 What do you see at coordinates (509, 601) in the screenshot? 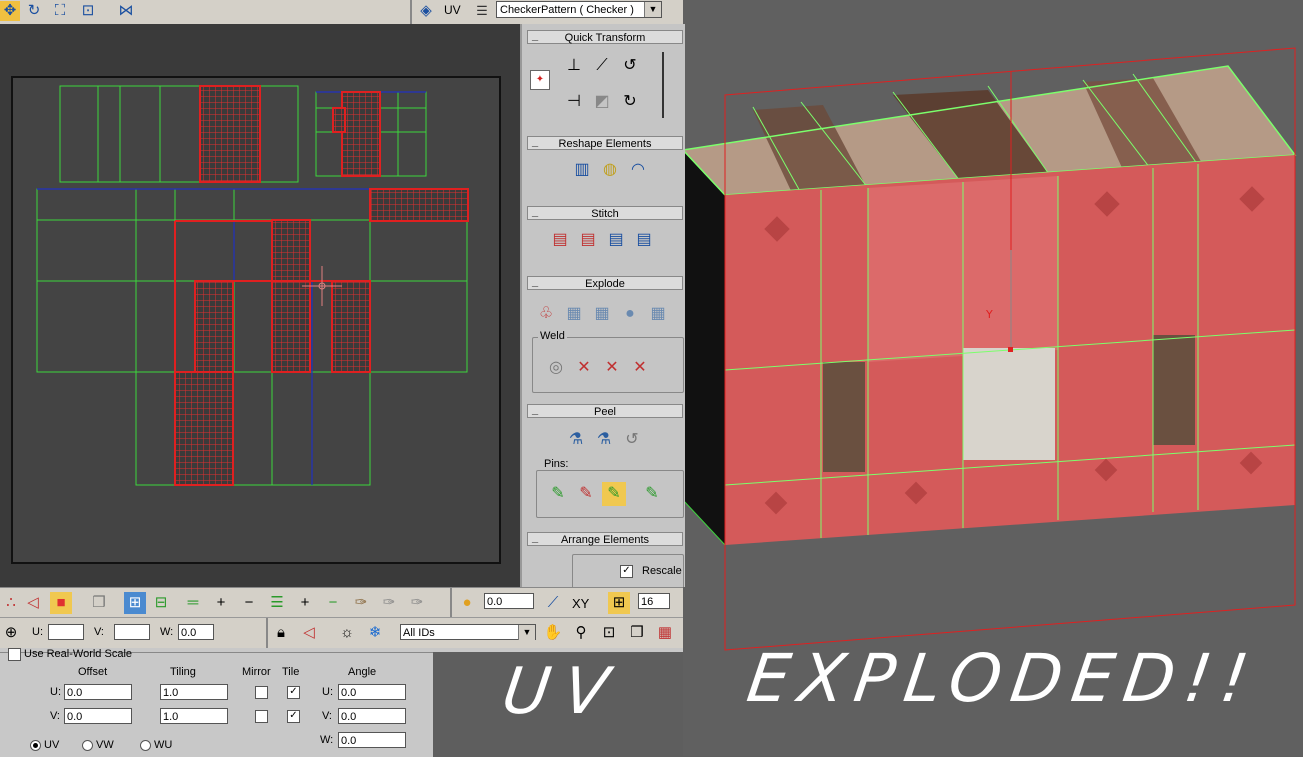
I see `rotate-angle-input: 0.0` at bounding box center [509, 601].